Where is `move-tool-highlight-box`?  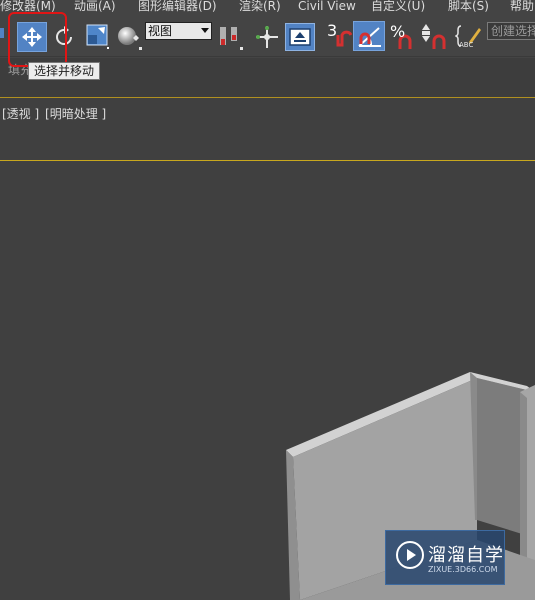
move-tool-highlight-box is located at coordinates (37, 39).